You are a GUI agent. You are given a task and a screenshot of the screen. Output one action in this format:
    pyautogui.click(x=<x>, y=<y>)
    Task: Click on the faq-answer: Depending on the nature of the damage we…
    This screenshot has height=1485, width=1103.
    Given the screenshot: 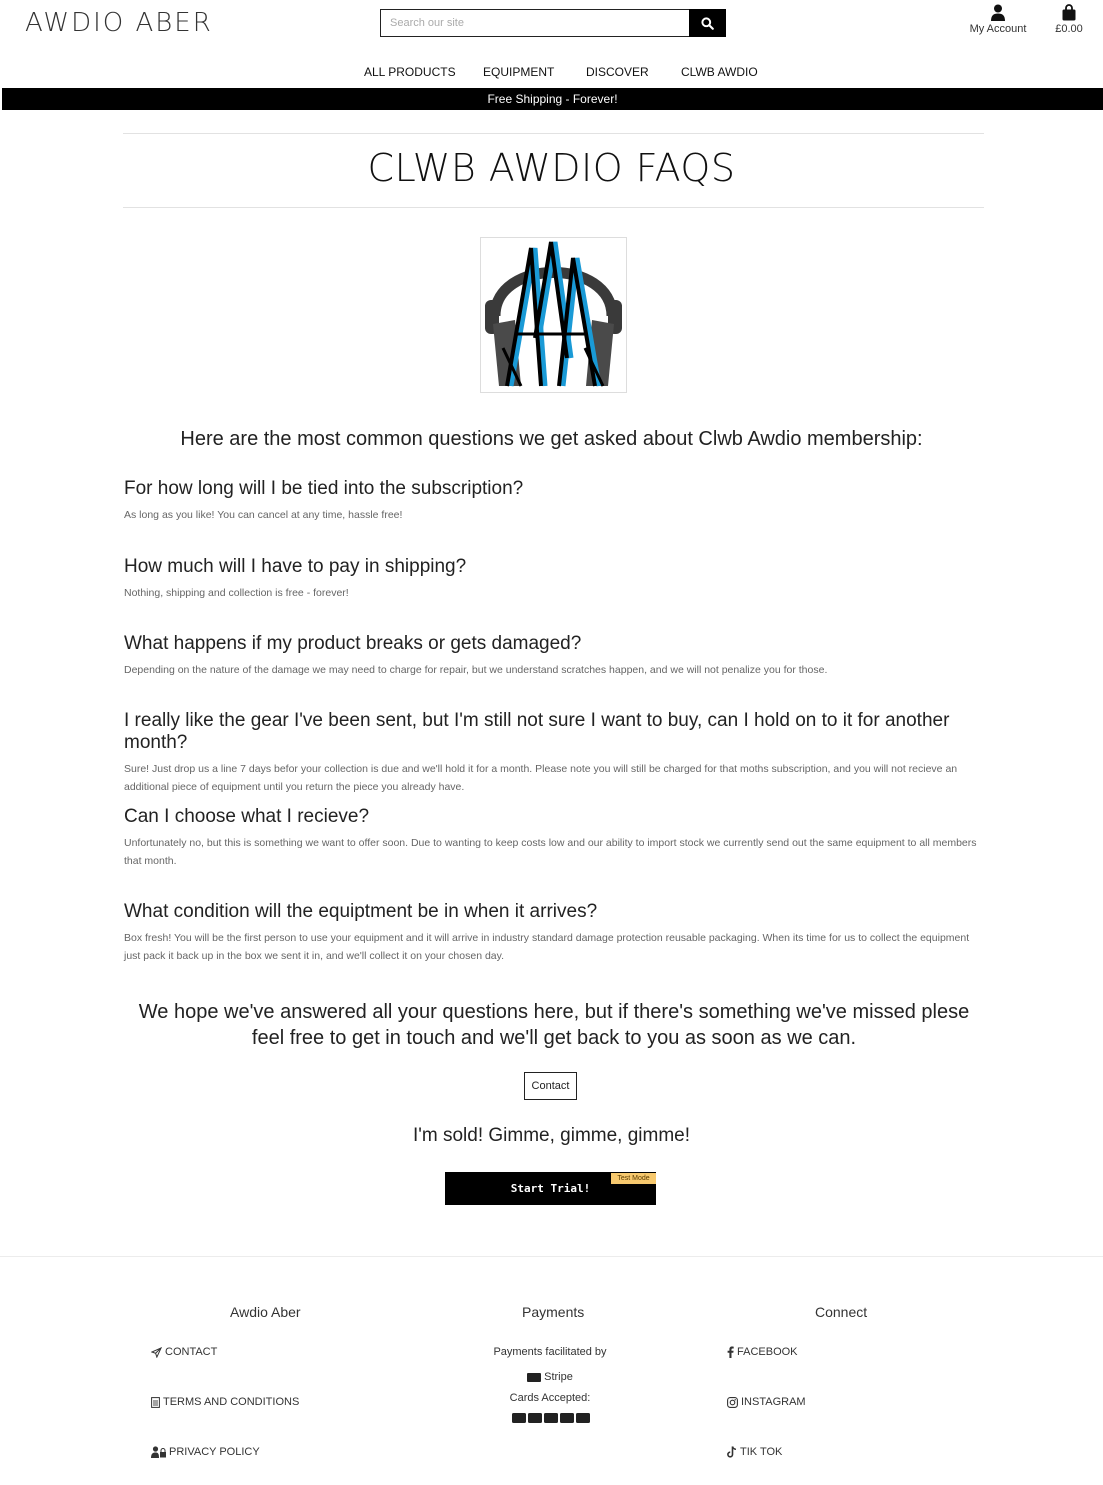 What is the action you would take?
    pyautogui.click(x=476, y=670)
    